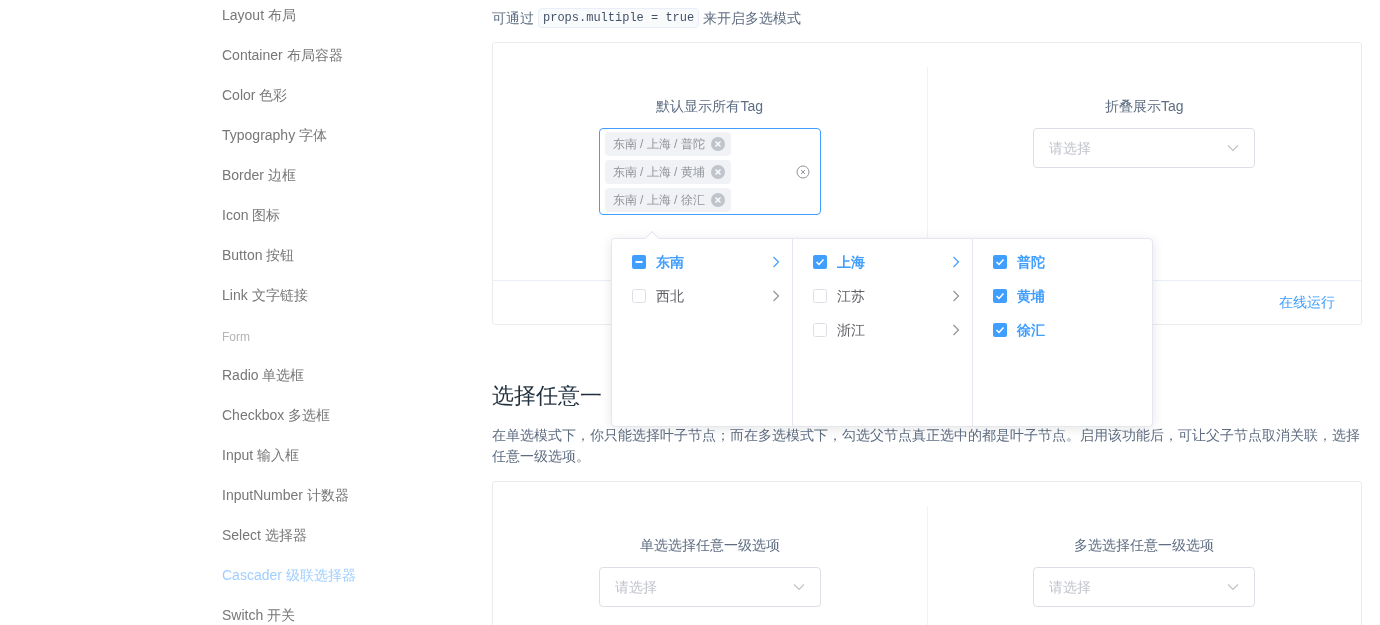  What do you see at coordinates (1307, 302) in the screenshot?
I see `run-online-link: 在线运行` at bounding box center [1307, 302].